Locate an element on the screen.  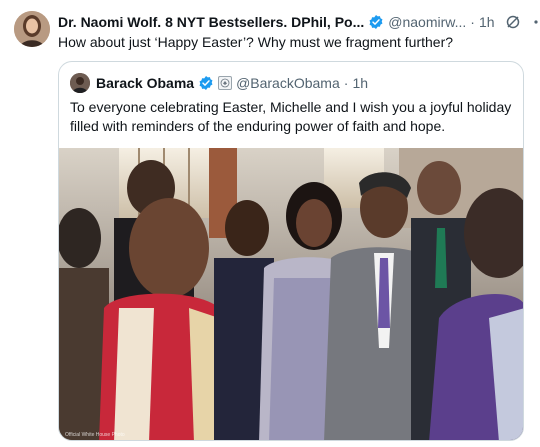
affiliate-seal-icon is located at coordinates (225, 83).